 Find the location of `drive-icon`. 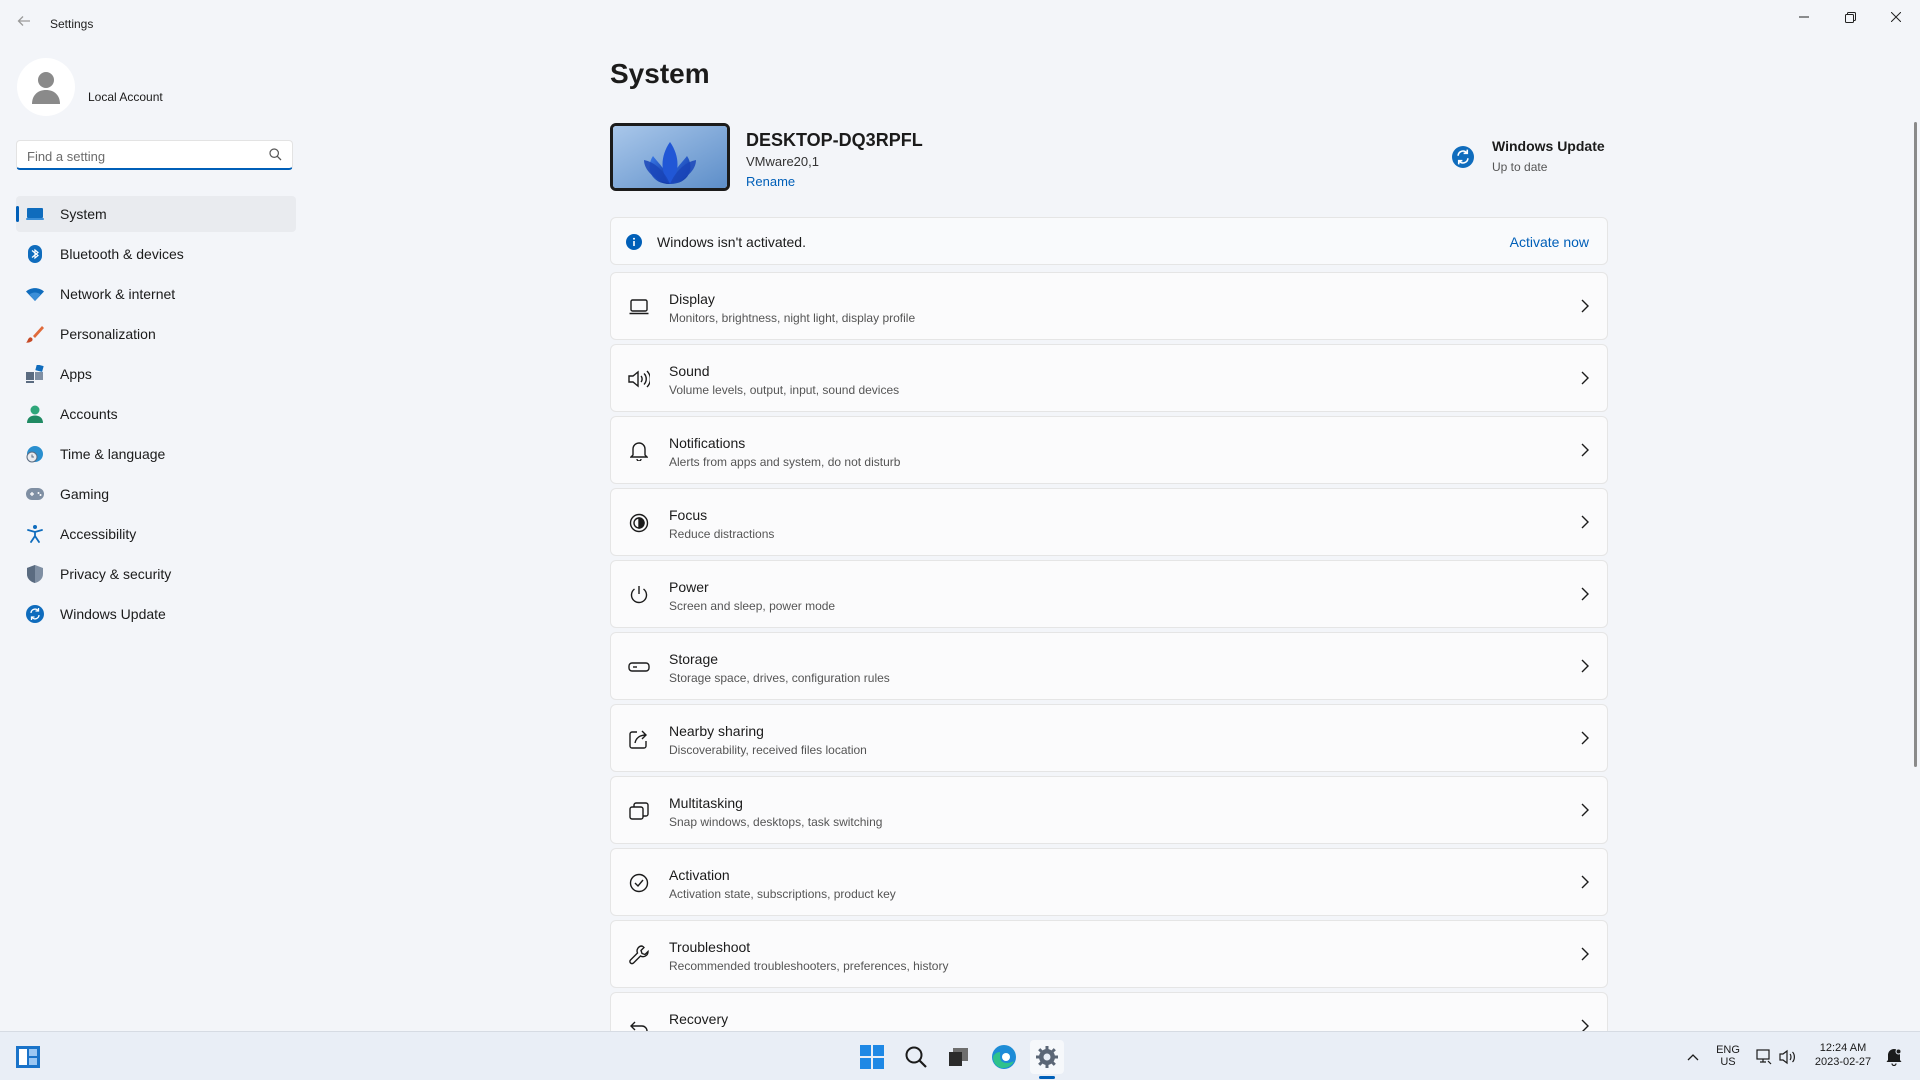

drive-icon is located at coordinates (639, 667).